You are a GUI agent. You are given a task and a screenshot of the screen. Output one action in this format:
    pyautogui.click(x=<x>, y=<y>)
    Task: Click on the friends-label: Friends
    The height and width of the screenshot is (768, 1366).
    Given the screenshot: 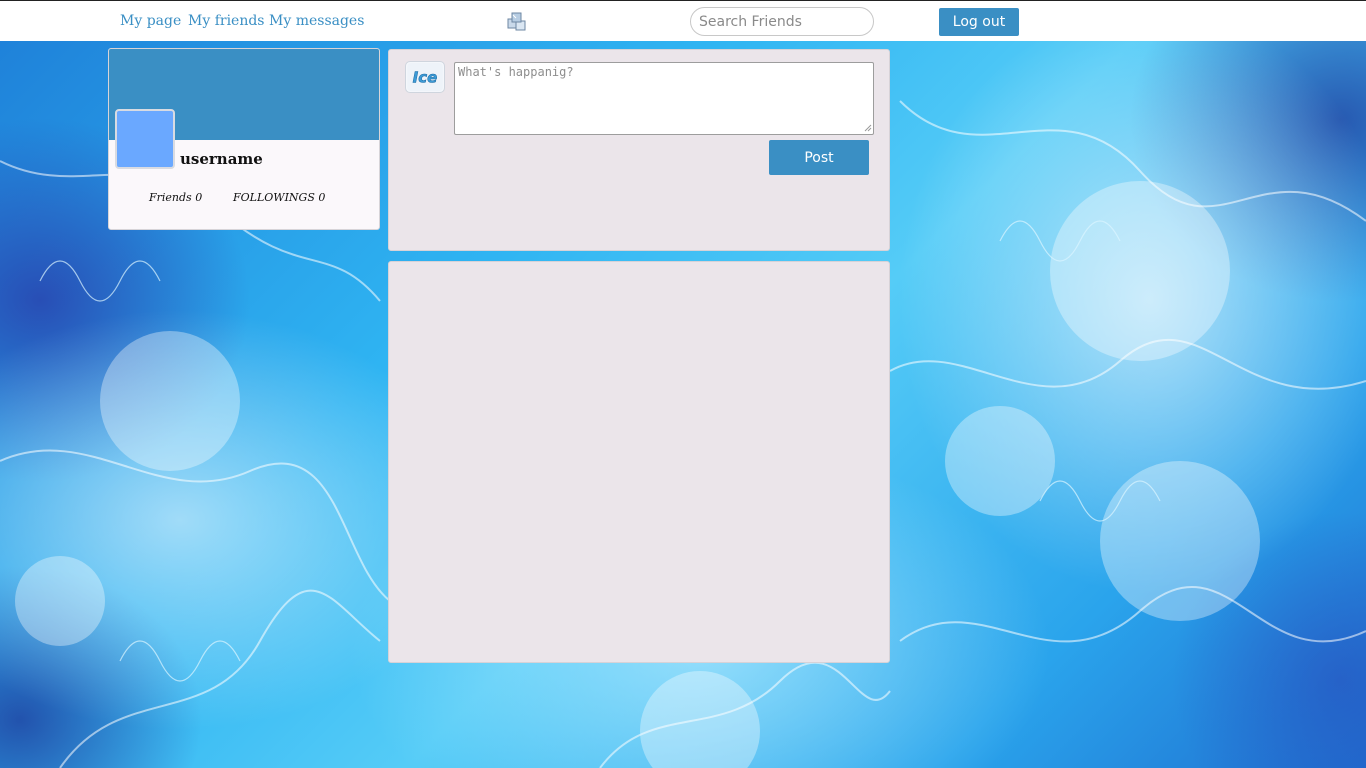 What is the action you would take?
    pyautogui.click(x=170, y=197)
    